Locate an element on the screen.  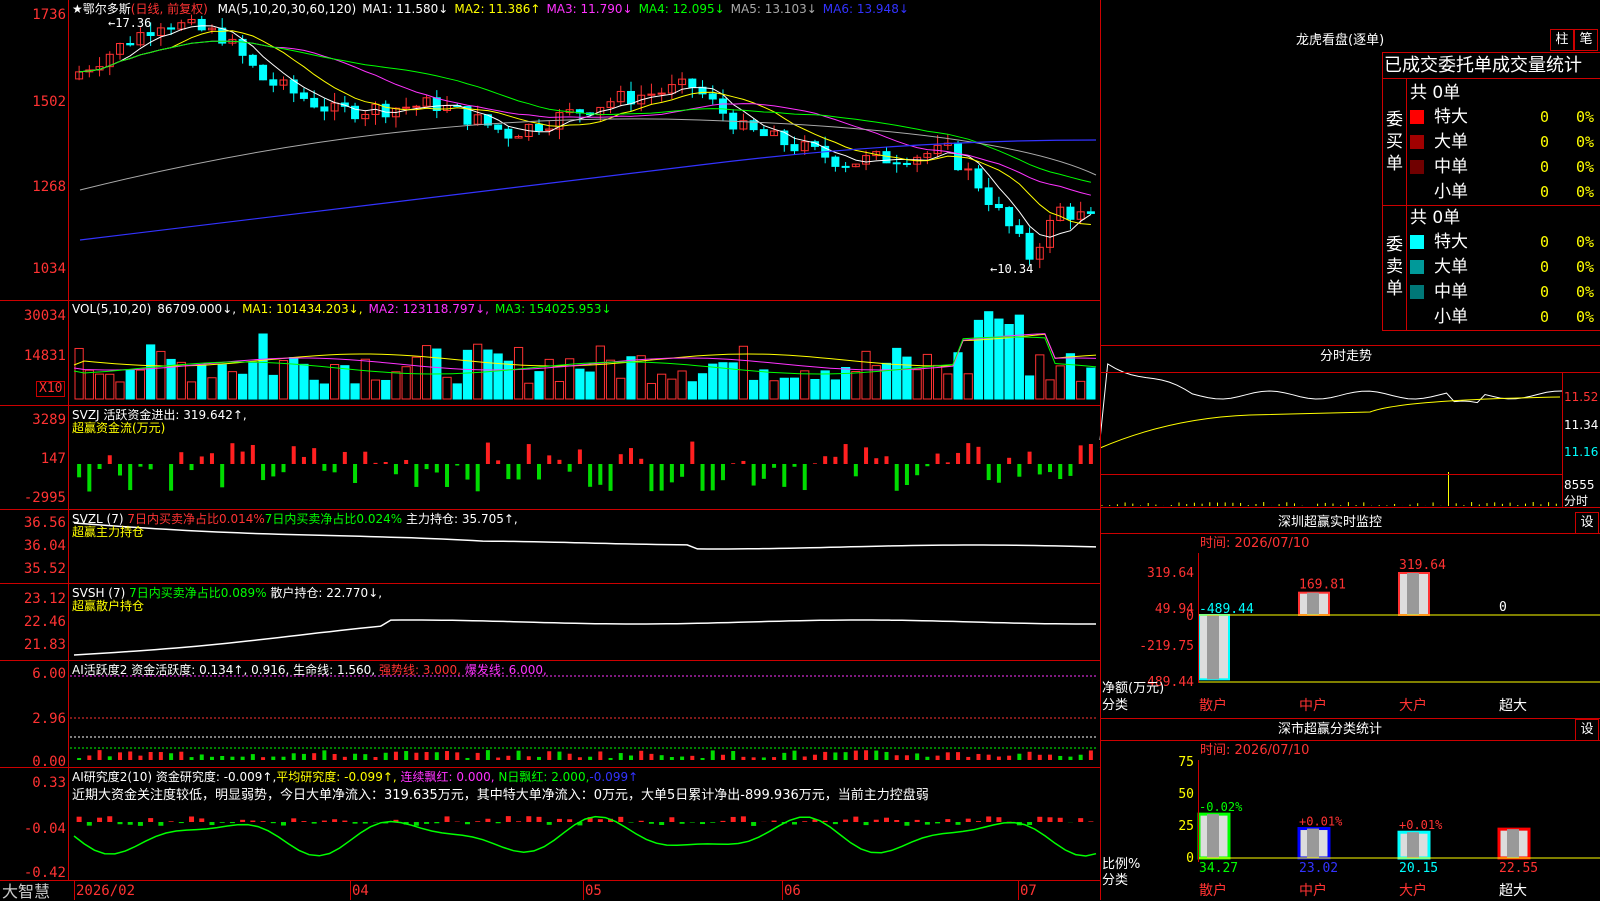
svzj-title: 超赢资金流(万元) is located at coordinates (119, 428).